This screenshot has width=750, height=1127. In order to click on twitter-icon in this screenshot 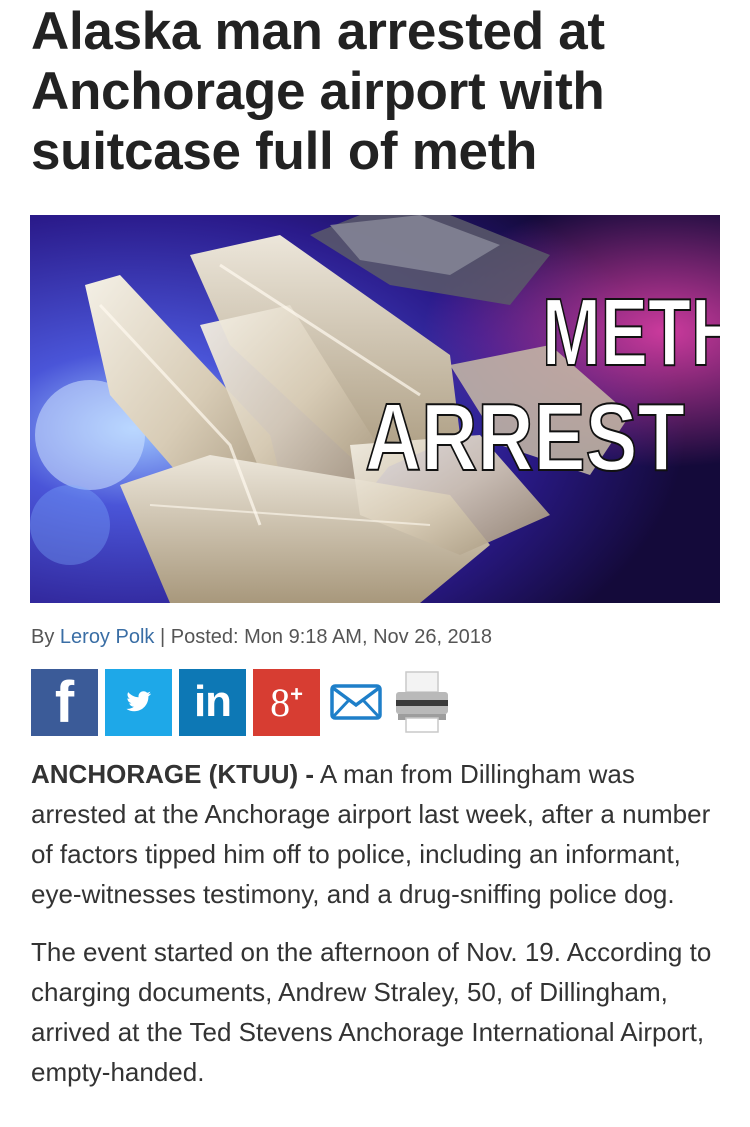, I will do `click(138, 701)`.